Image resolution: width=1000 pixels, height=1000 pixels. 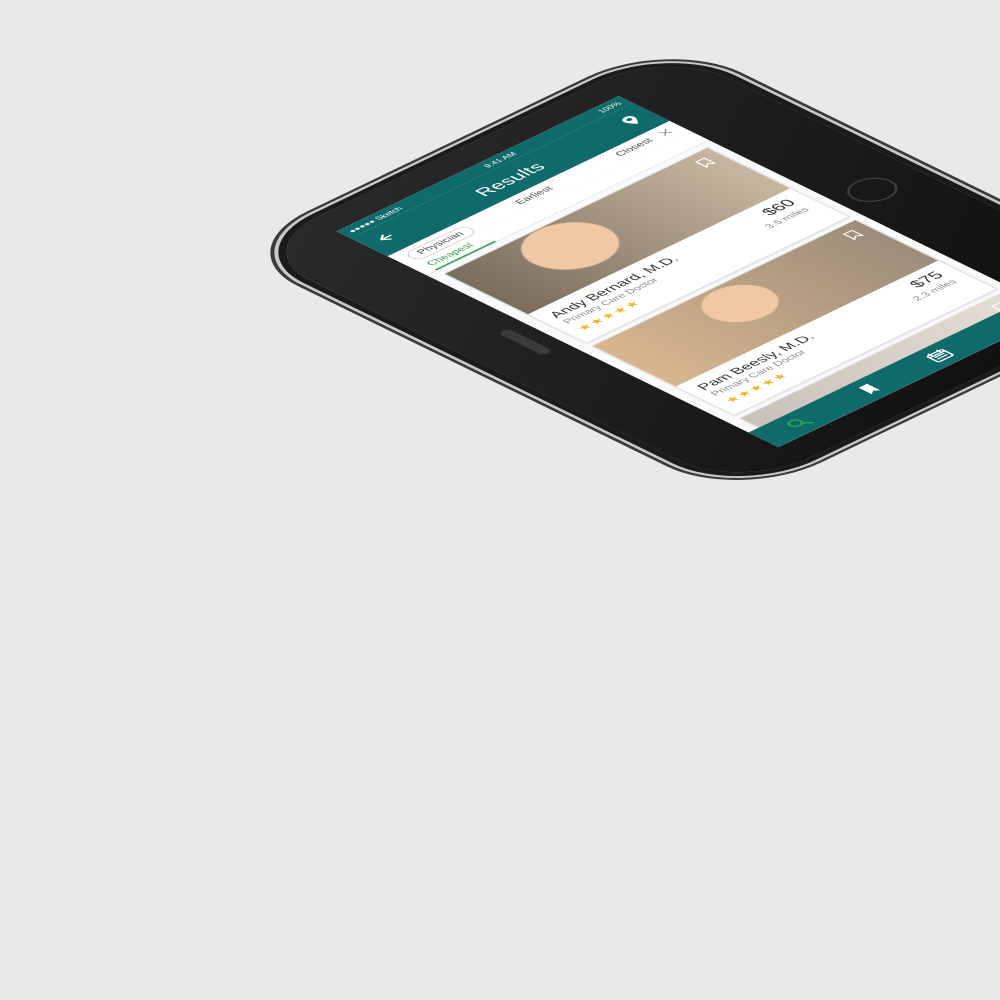 What do you see at coordinates (665, 132) in the screenshot?
I see `close-icon` at bounding box center [665, 132].